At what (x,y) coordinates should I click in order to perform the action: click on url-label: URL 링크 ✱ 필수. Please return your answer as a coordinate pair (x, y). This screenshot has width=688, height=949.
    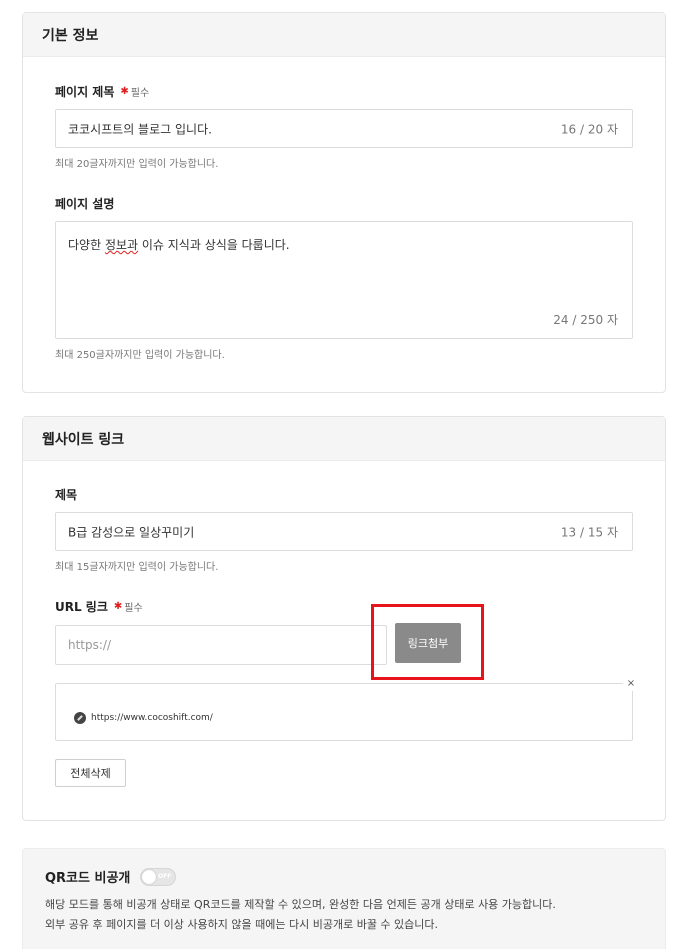
    Looking at the image, I should click on (99, 606).